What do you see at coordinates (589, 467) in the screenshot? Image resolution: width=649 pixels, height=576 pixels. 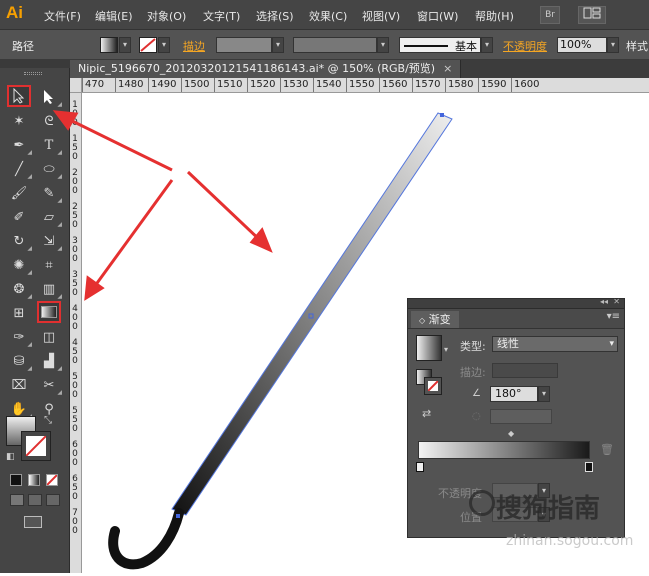 I see `gradient-stop-black` at bounding box center [589, 467].